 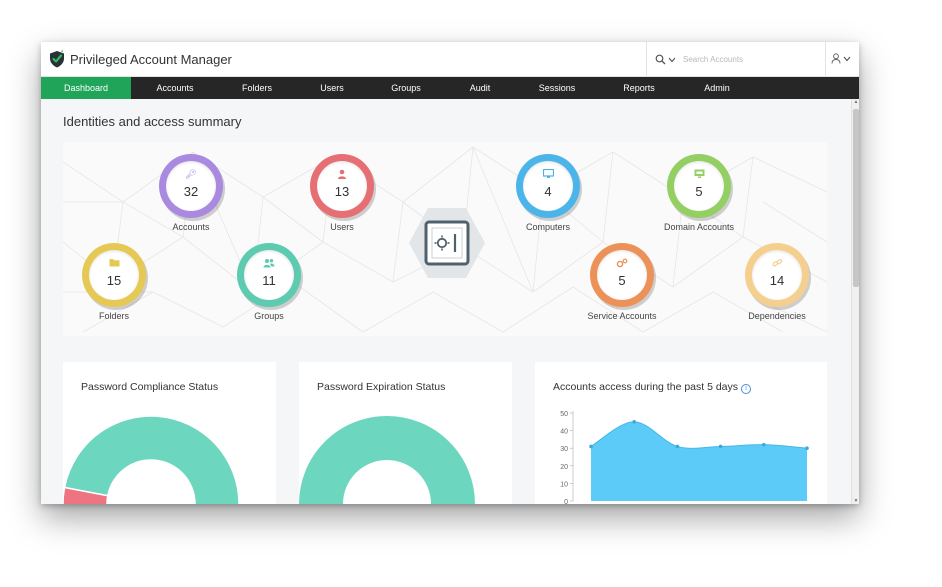 What do you see at coordinates (564, 449) in the screenshot?
I see `y-tick-label: 30` at bounding box center [564, 449].